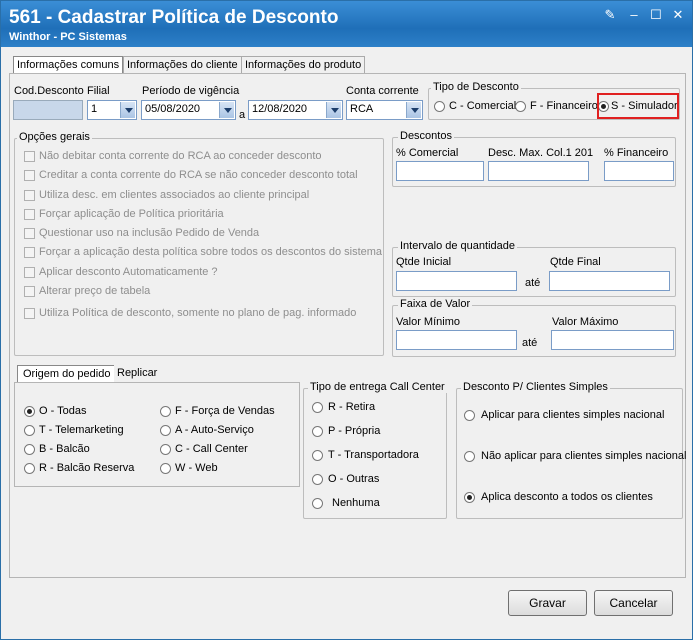 This screenshot has width=693, height=640. Describe the element at coordinates (94, 109) in the screenshot. I see `filial-value: 1` at that location.